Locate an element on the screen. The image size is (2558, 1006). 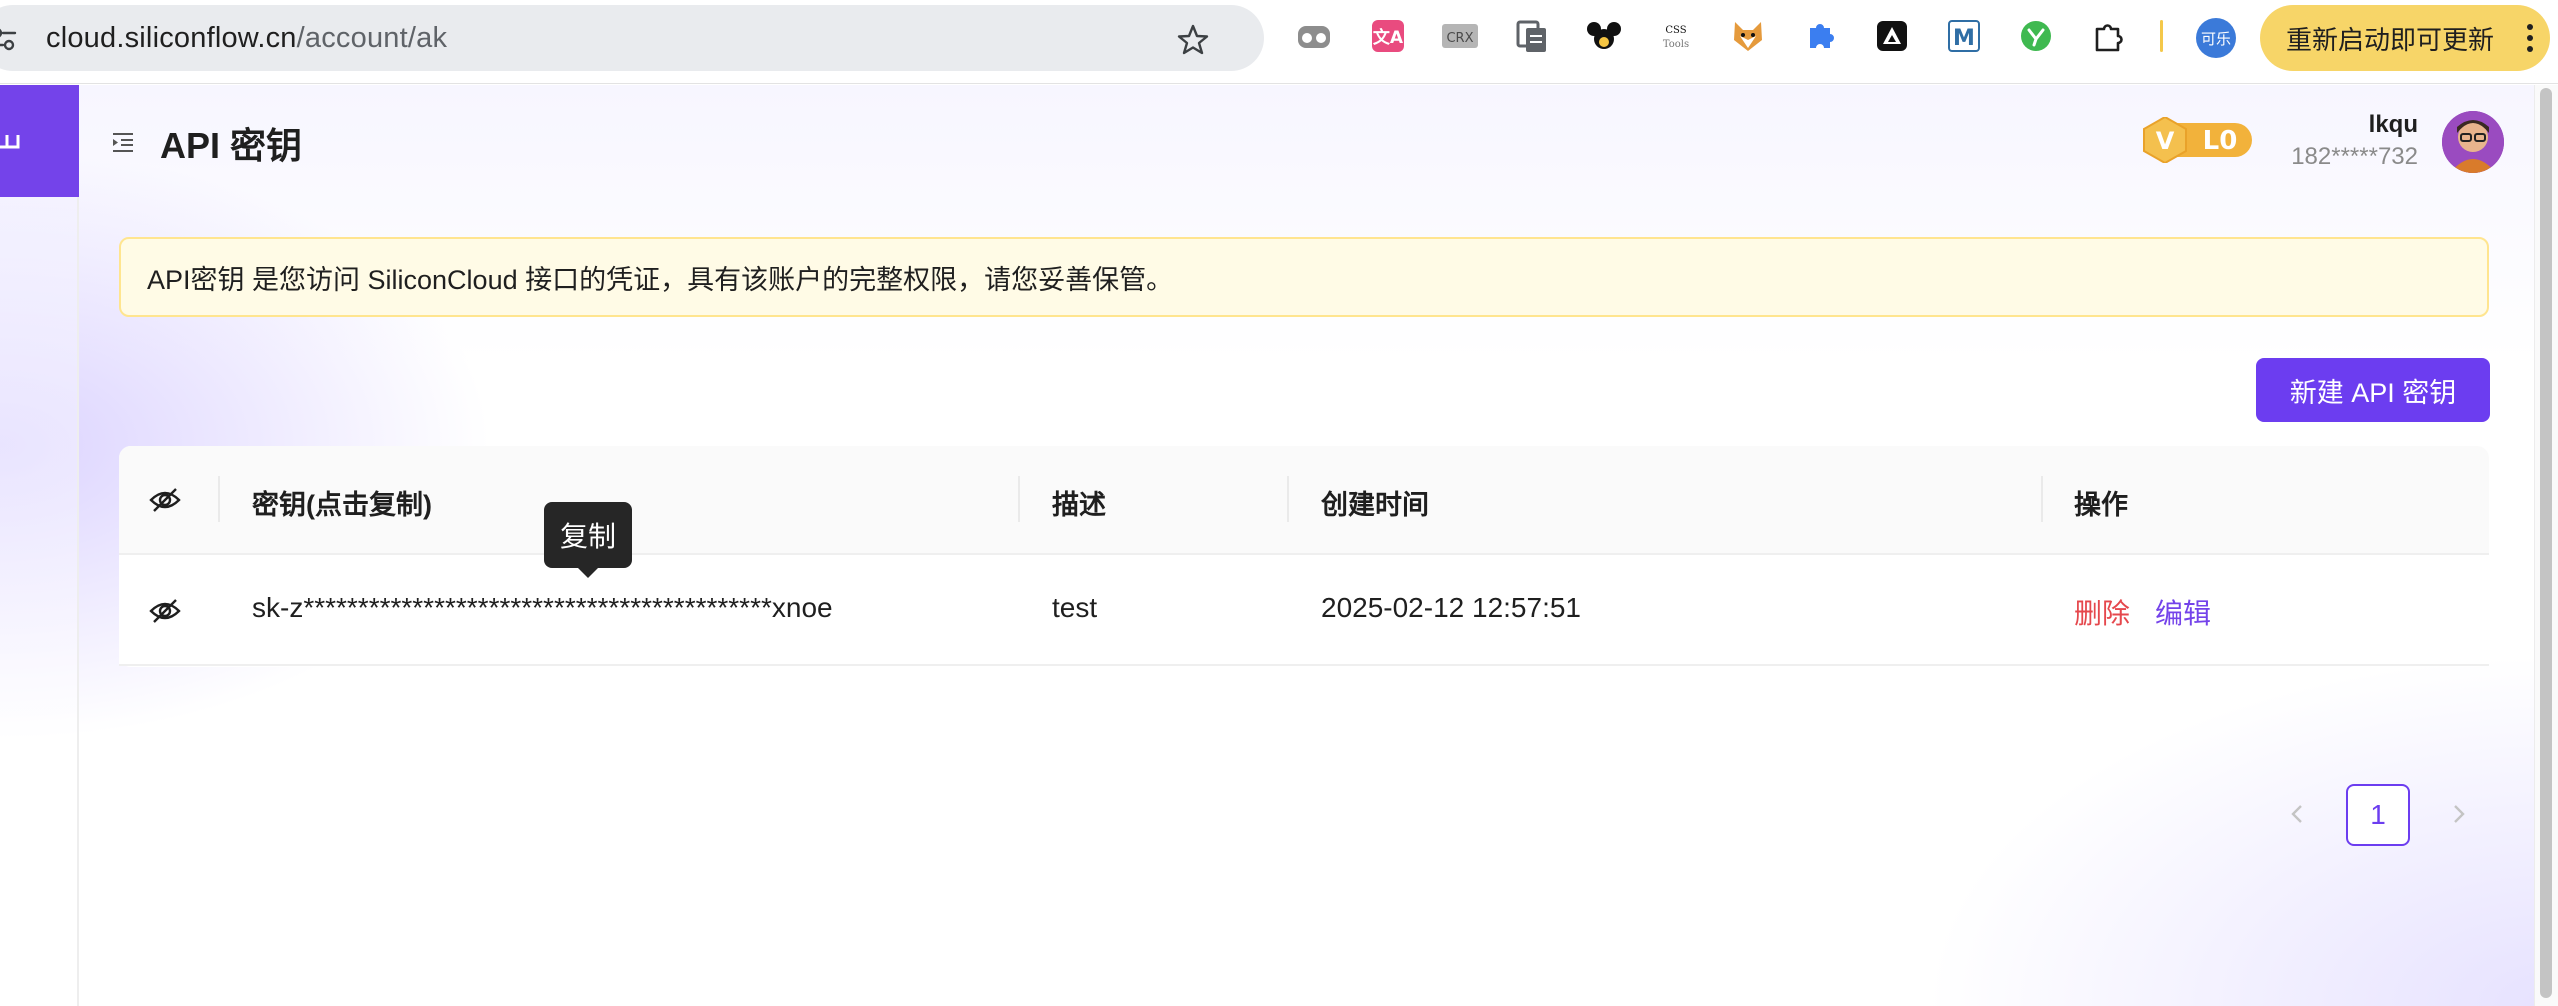
prev-page-icon is located at coordinates (2297, 814).